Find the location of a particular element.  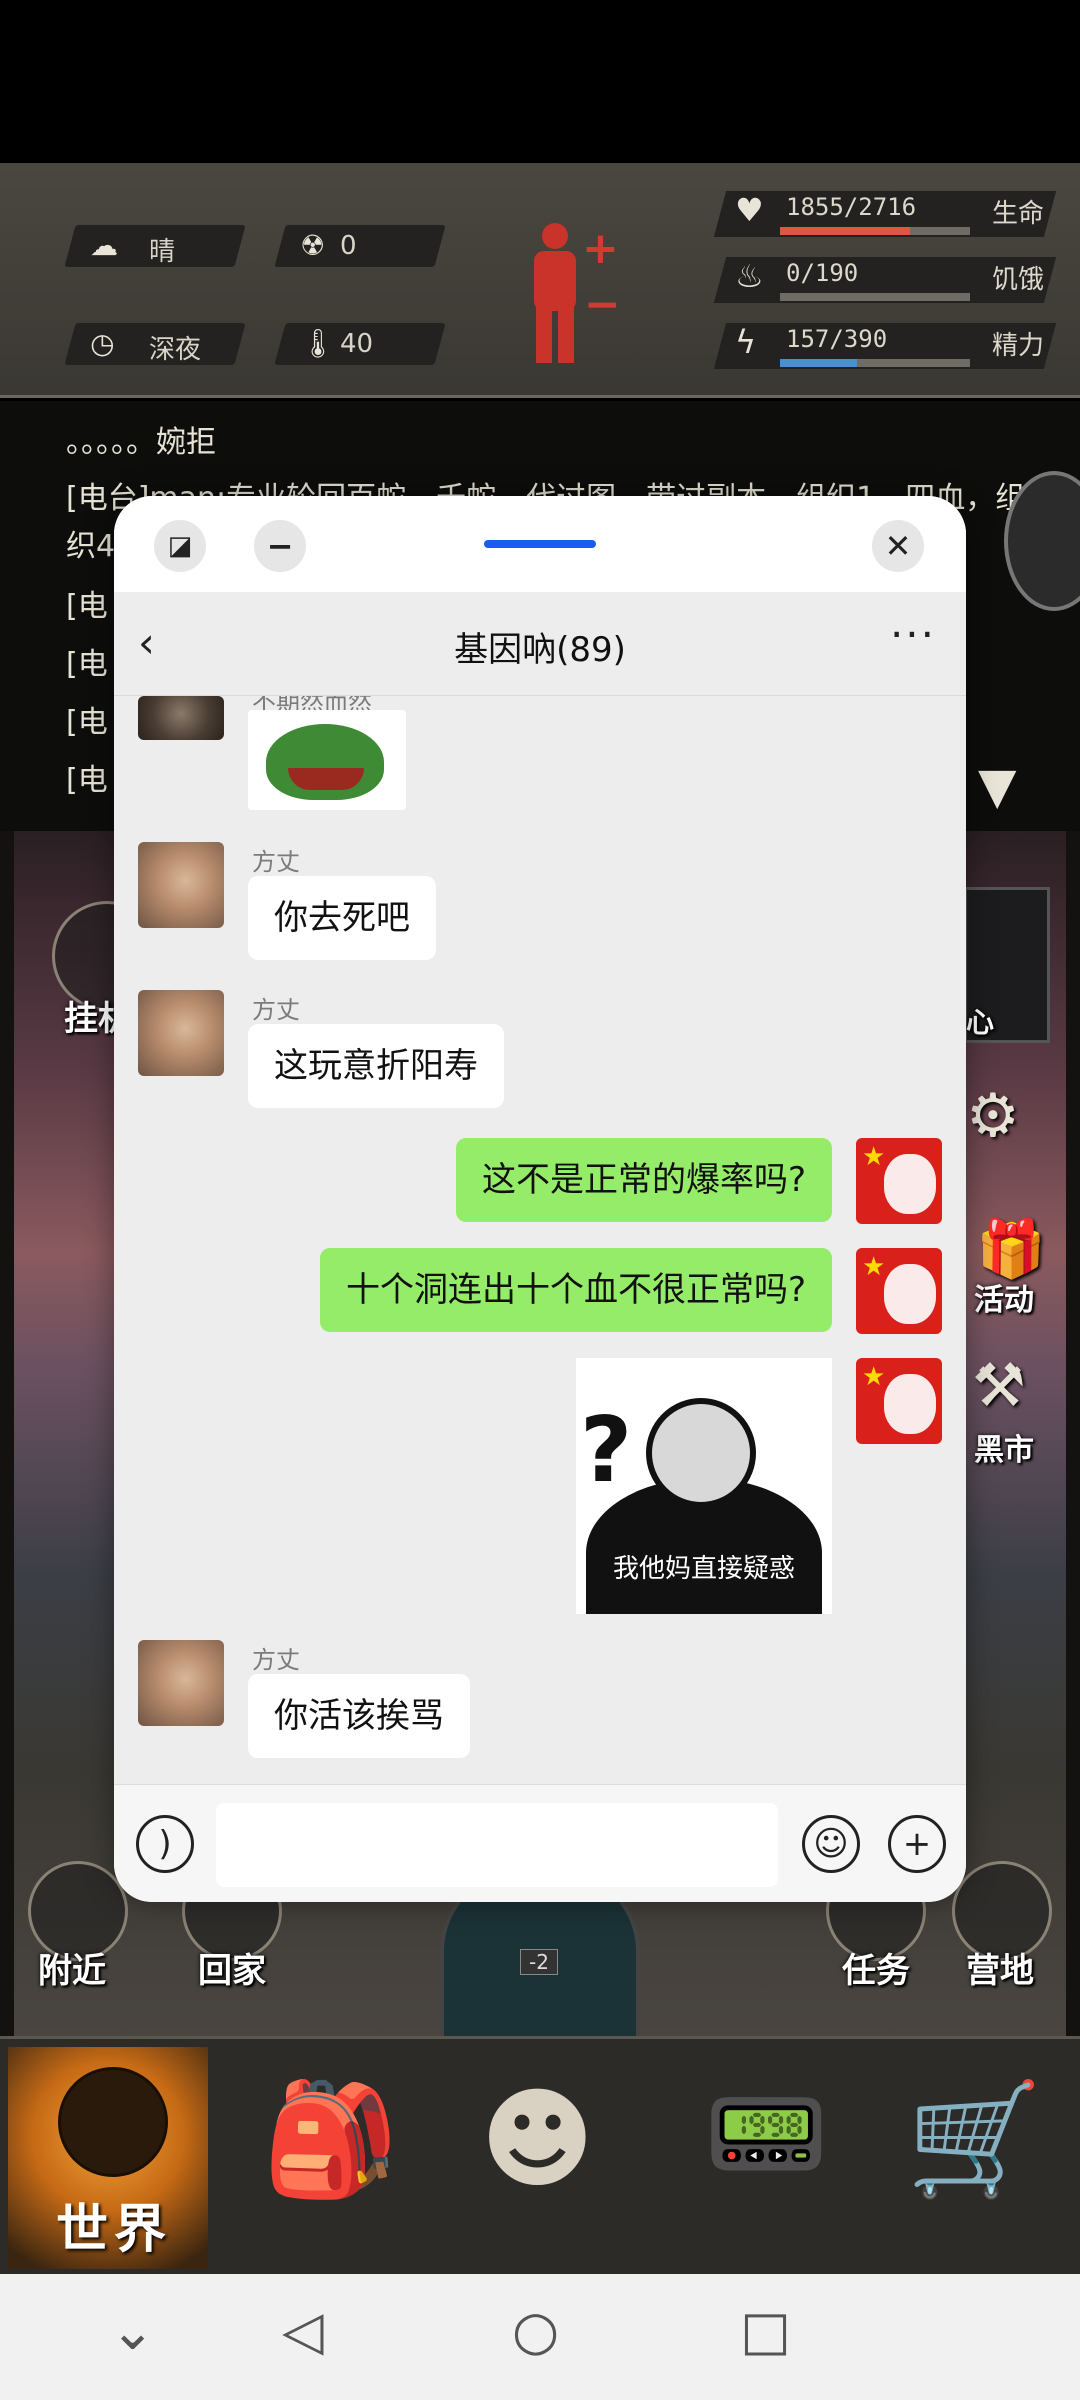

health-bar is located at coordinates (875, 231).